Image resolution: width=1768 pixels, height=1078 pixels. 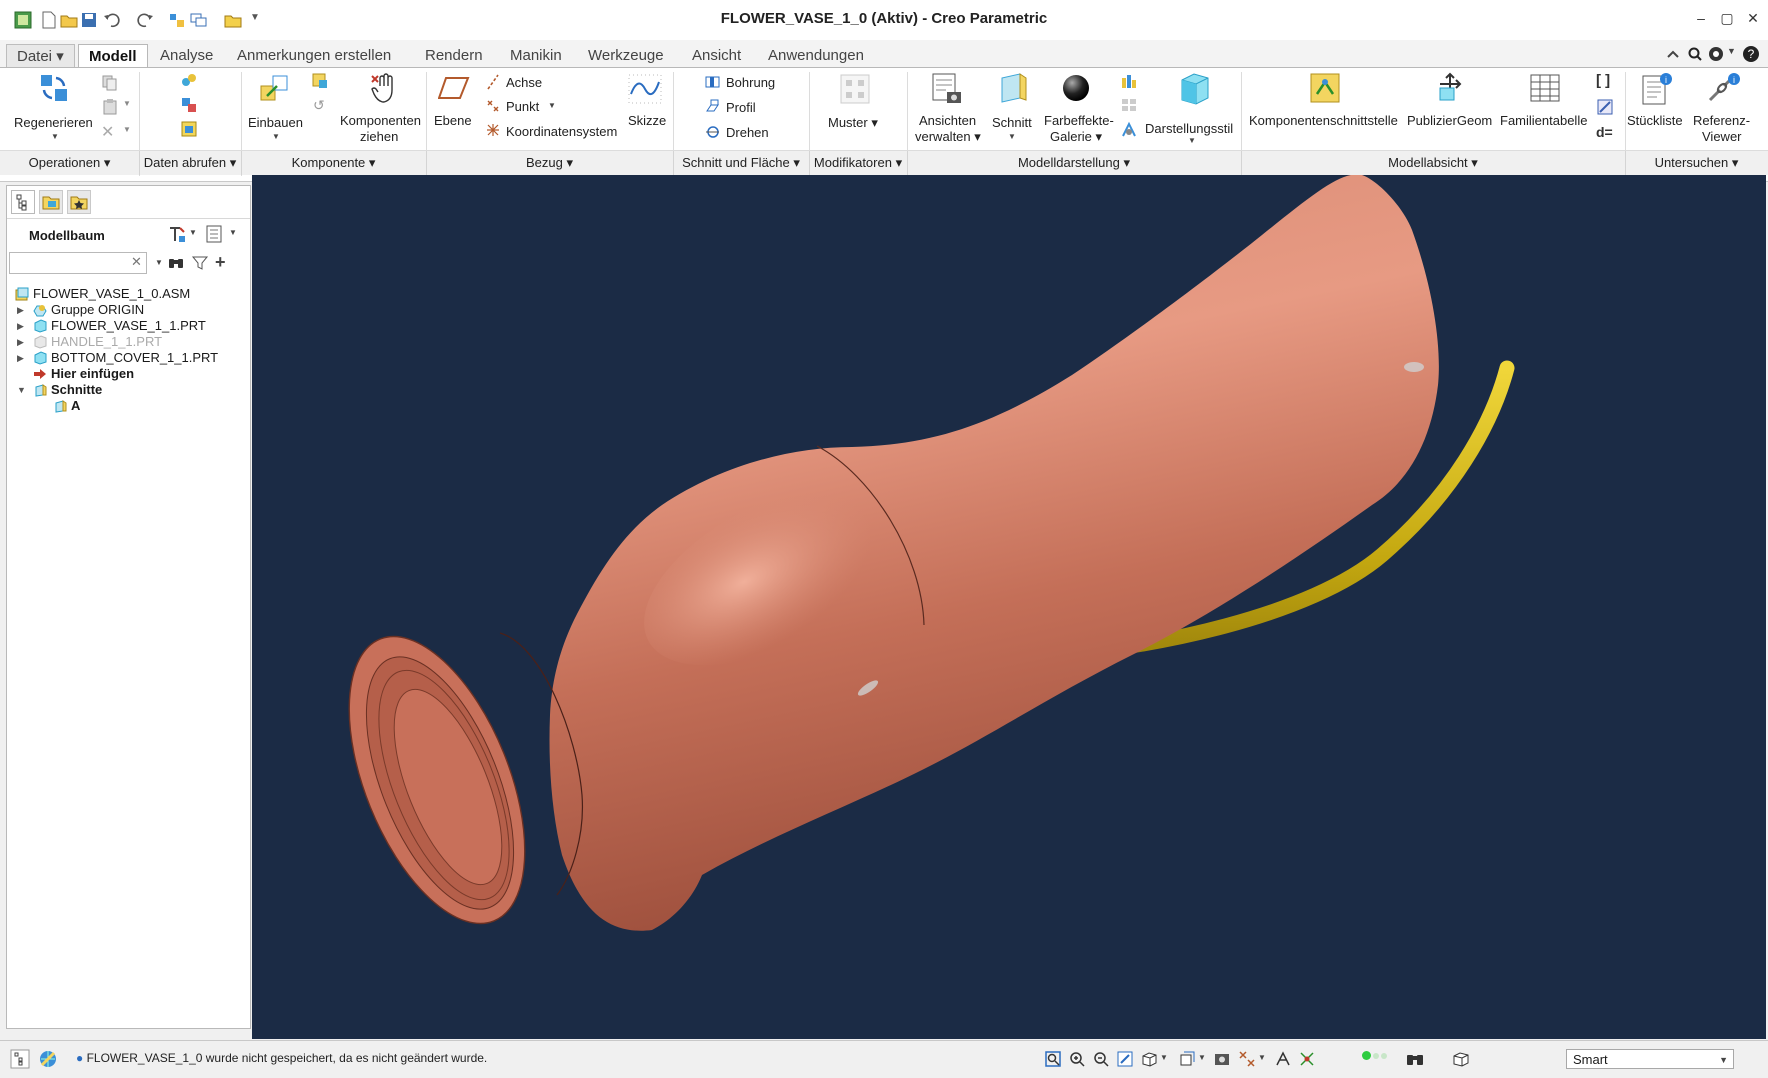 What do you see at coordinates (1077, 1059) in the screenshot?
I see `zoom-in-icon` at bounding box center [1077, 1059].